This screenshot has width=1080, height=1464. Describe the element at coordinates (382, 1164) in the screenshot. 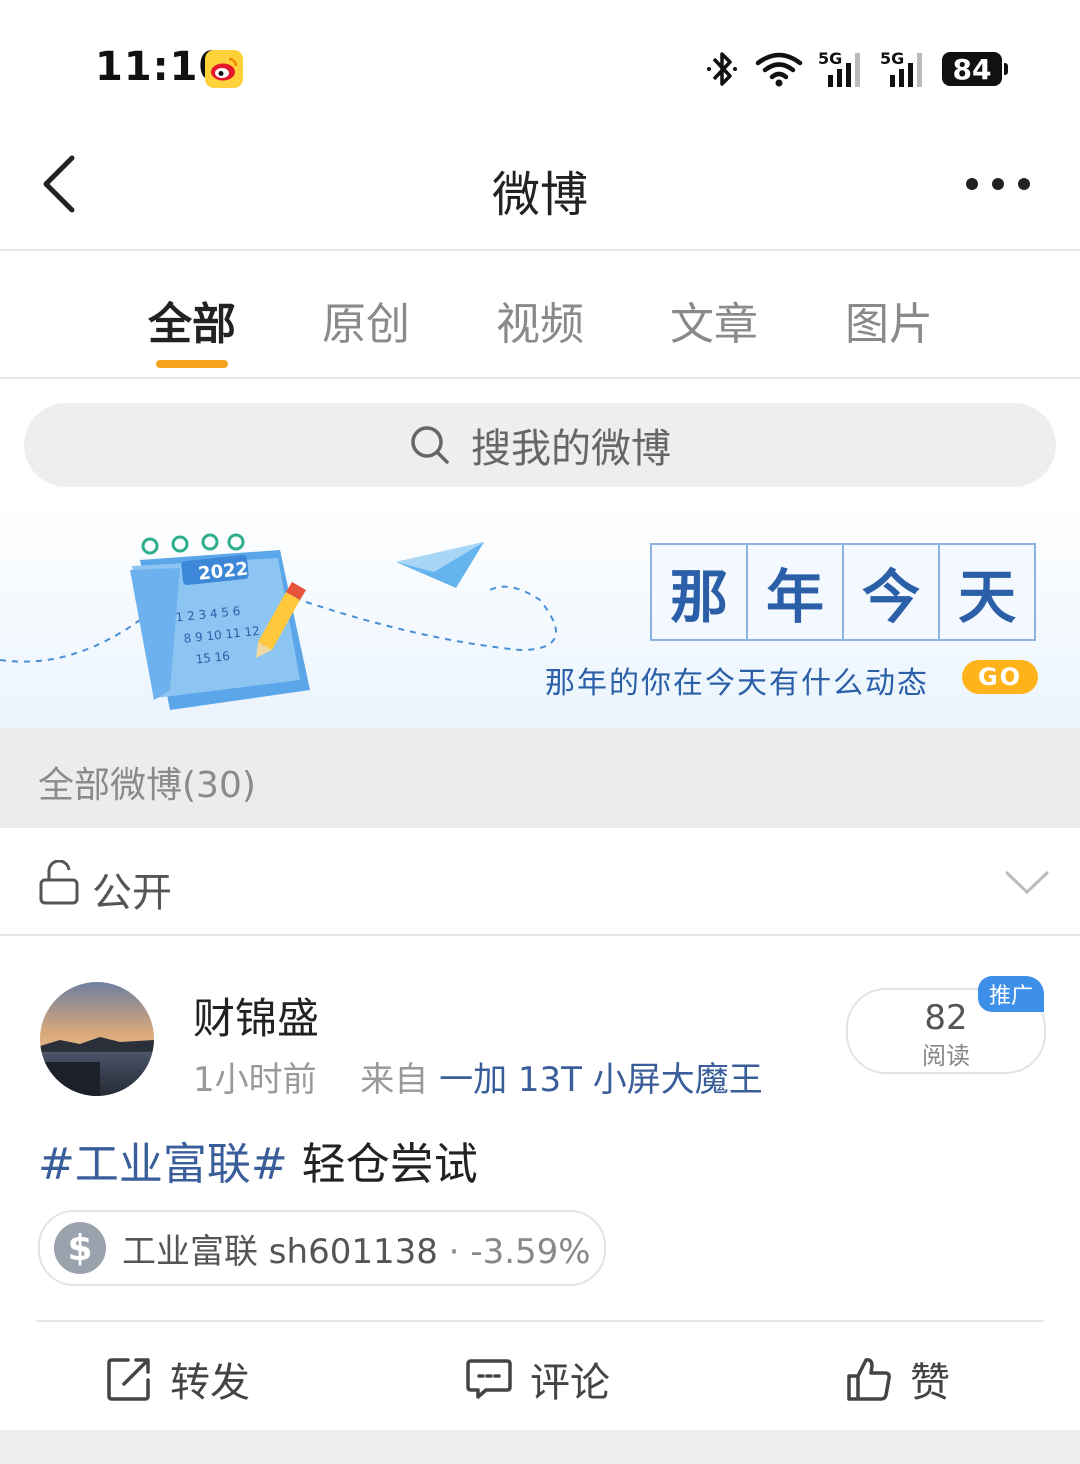

I see `post-text: 轻仓尝试` at that location.